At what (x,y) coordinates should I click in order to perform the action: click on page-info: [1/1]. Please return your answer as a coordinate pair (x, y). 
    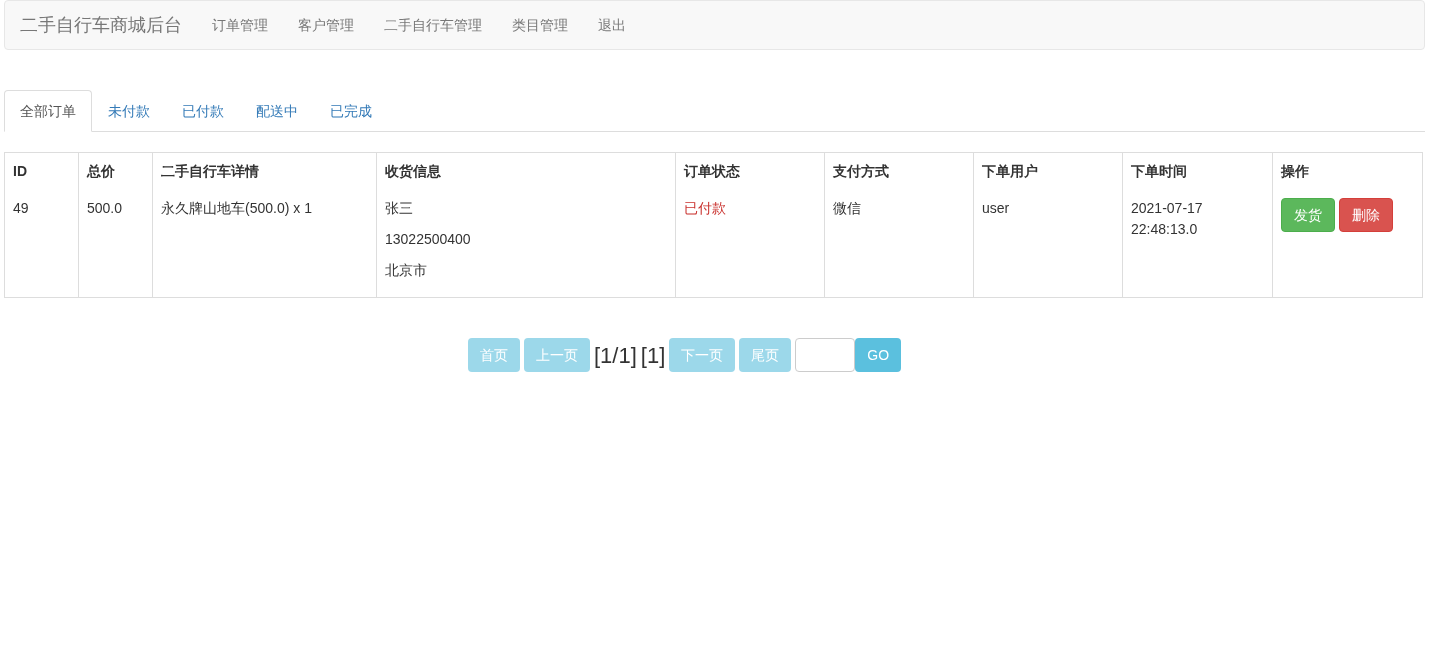
    Looking at the image, I should click on (615, 355).